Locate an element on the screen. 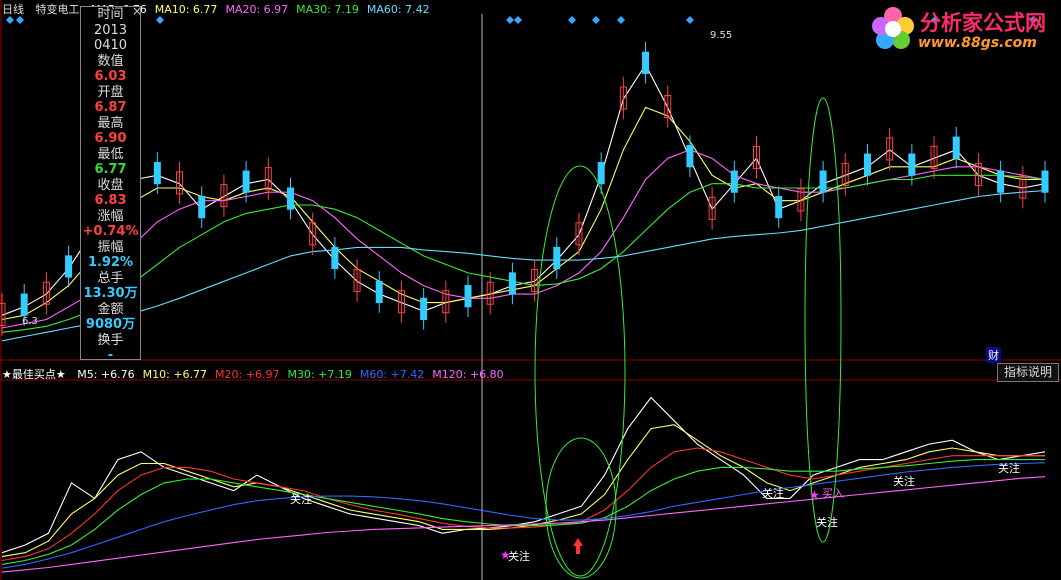 This screenshot has width=1061, height=580. site-logo: 分析家公式网 www.88gs.com is located at coordinates (963, 29).